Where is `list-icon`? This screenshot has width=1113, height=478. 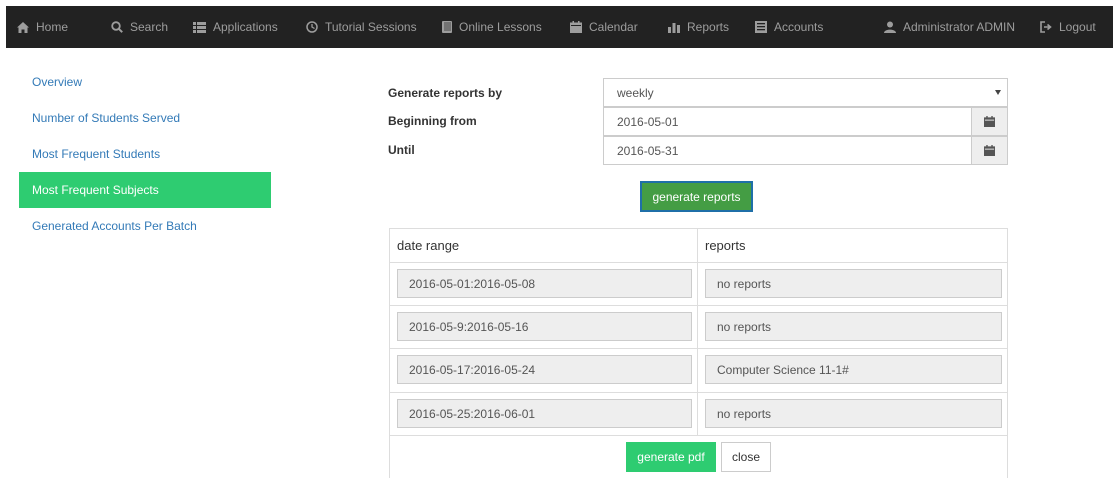
list-icon is located at coordinates (199, 27).